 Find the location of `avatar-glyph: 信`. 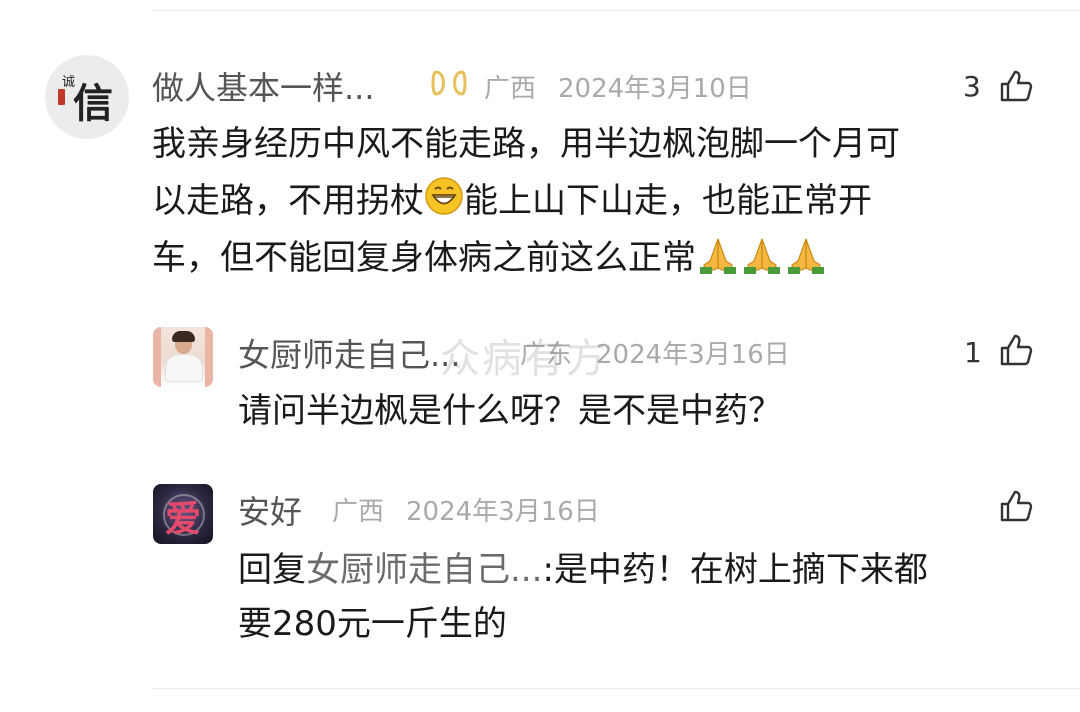

avatar-glyph: 信 is located at coordinates (93, 103).